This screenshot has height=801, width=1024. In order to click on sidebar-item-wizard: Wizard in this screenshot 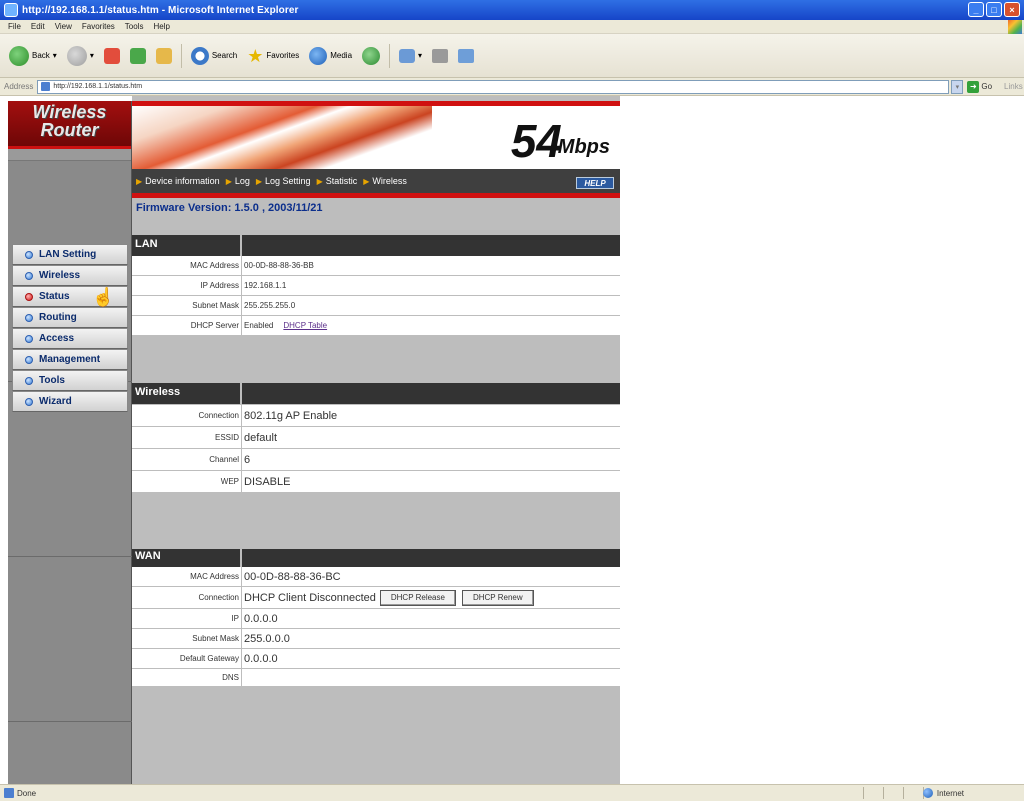, I will do `click(70, 401)`.